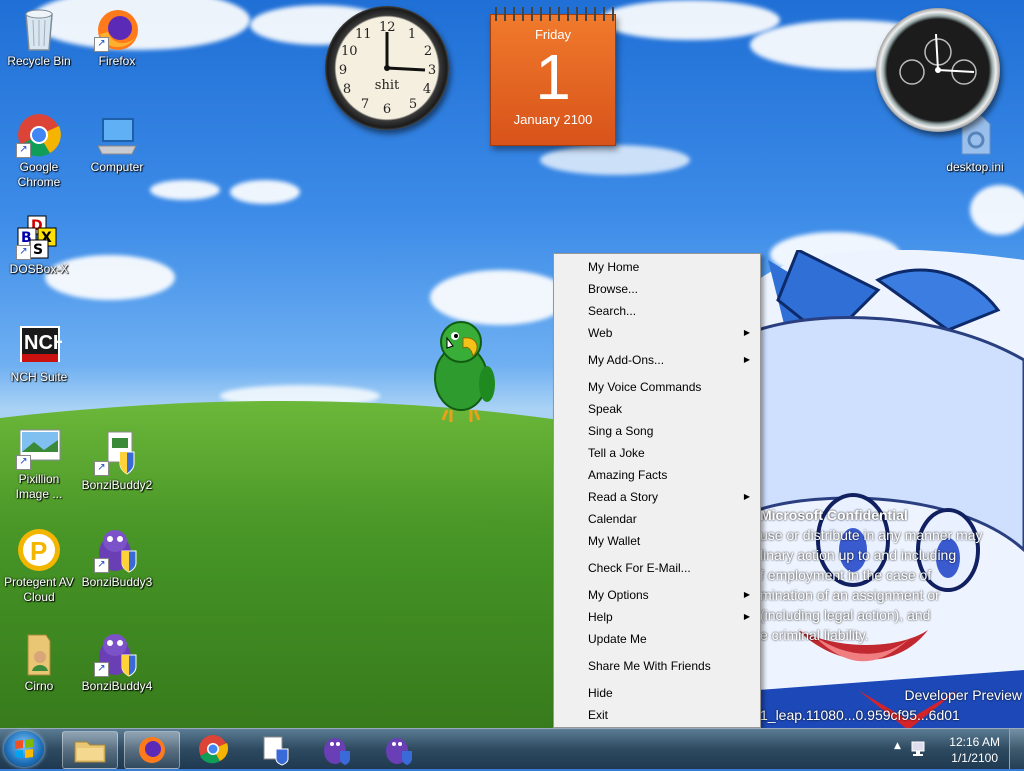  What do you see at coordinates (463, 371) in the screenshot?
I see `bonzibuddy-parrot` at bounding box center [463, 371].